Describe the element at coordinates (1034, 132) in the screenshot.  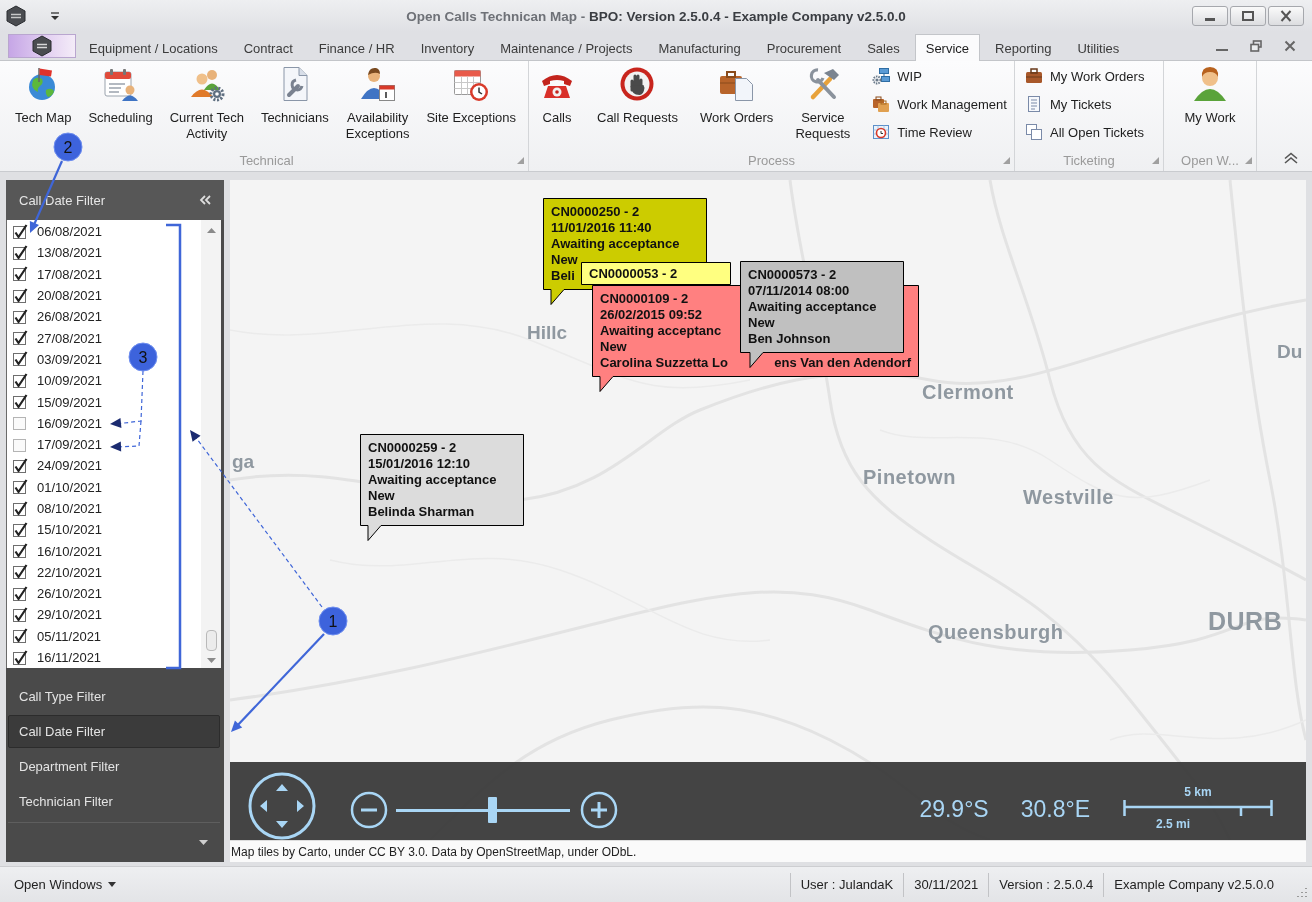
I see `overlapping-squares-icon` at that location.